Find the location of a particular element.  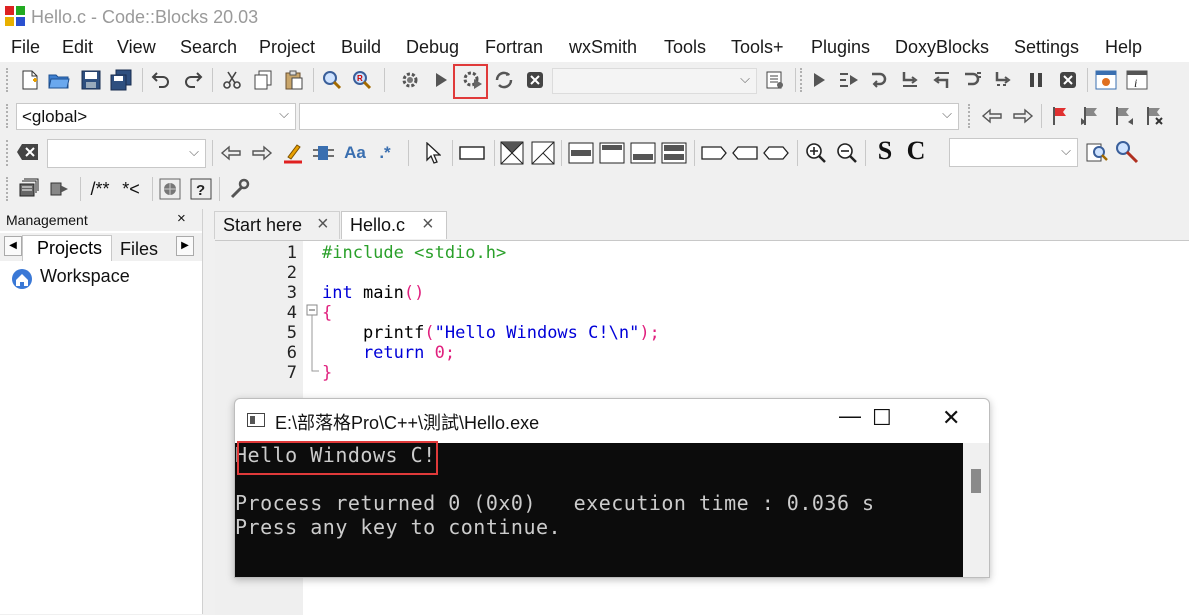

clear-bookmarks-icon is located at coordinates (1154, 116).